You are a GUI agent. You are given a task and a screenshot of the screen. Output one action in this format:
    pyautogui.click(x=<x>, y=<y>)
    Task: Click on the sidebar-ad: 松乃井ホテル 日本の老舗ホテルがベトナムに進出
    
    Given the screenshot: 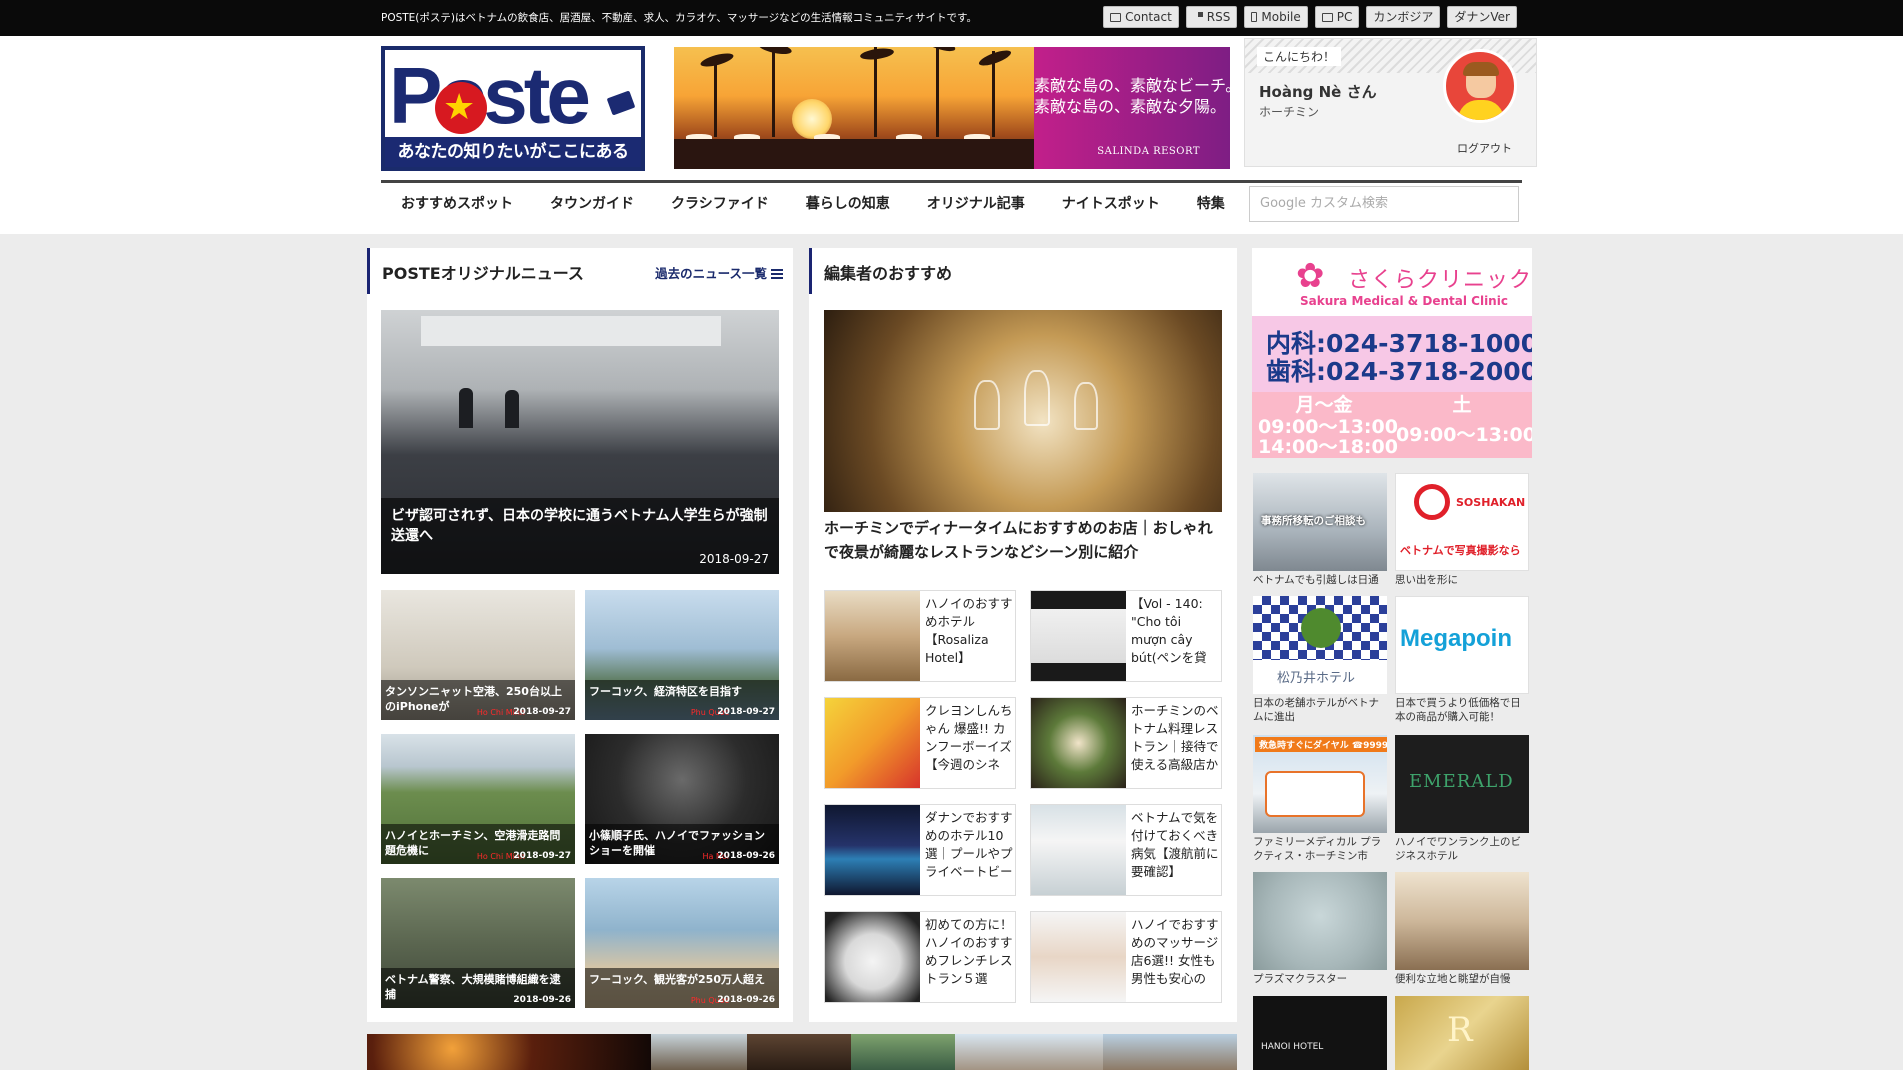 What is the action you would take?
    pyautogui.click(x=1320, y=660)
    